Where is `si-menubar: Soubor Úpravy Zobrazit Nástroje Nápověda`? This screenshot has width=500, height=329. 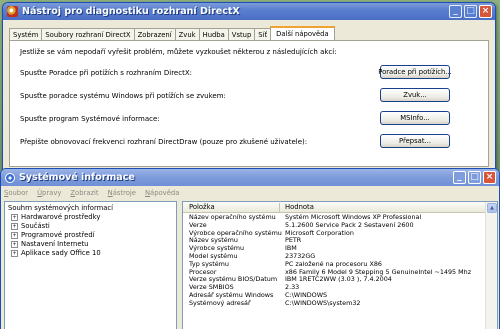
si-menubar: Soubor Úpravy Zobrazit Nástroje Nápověda is located at coordinates (250, 192).